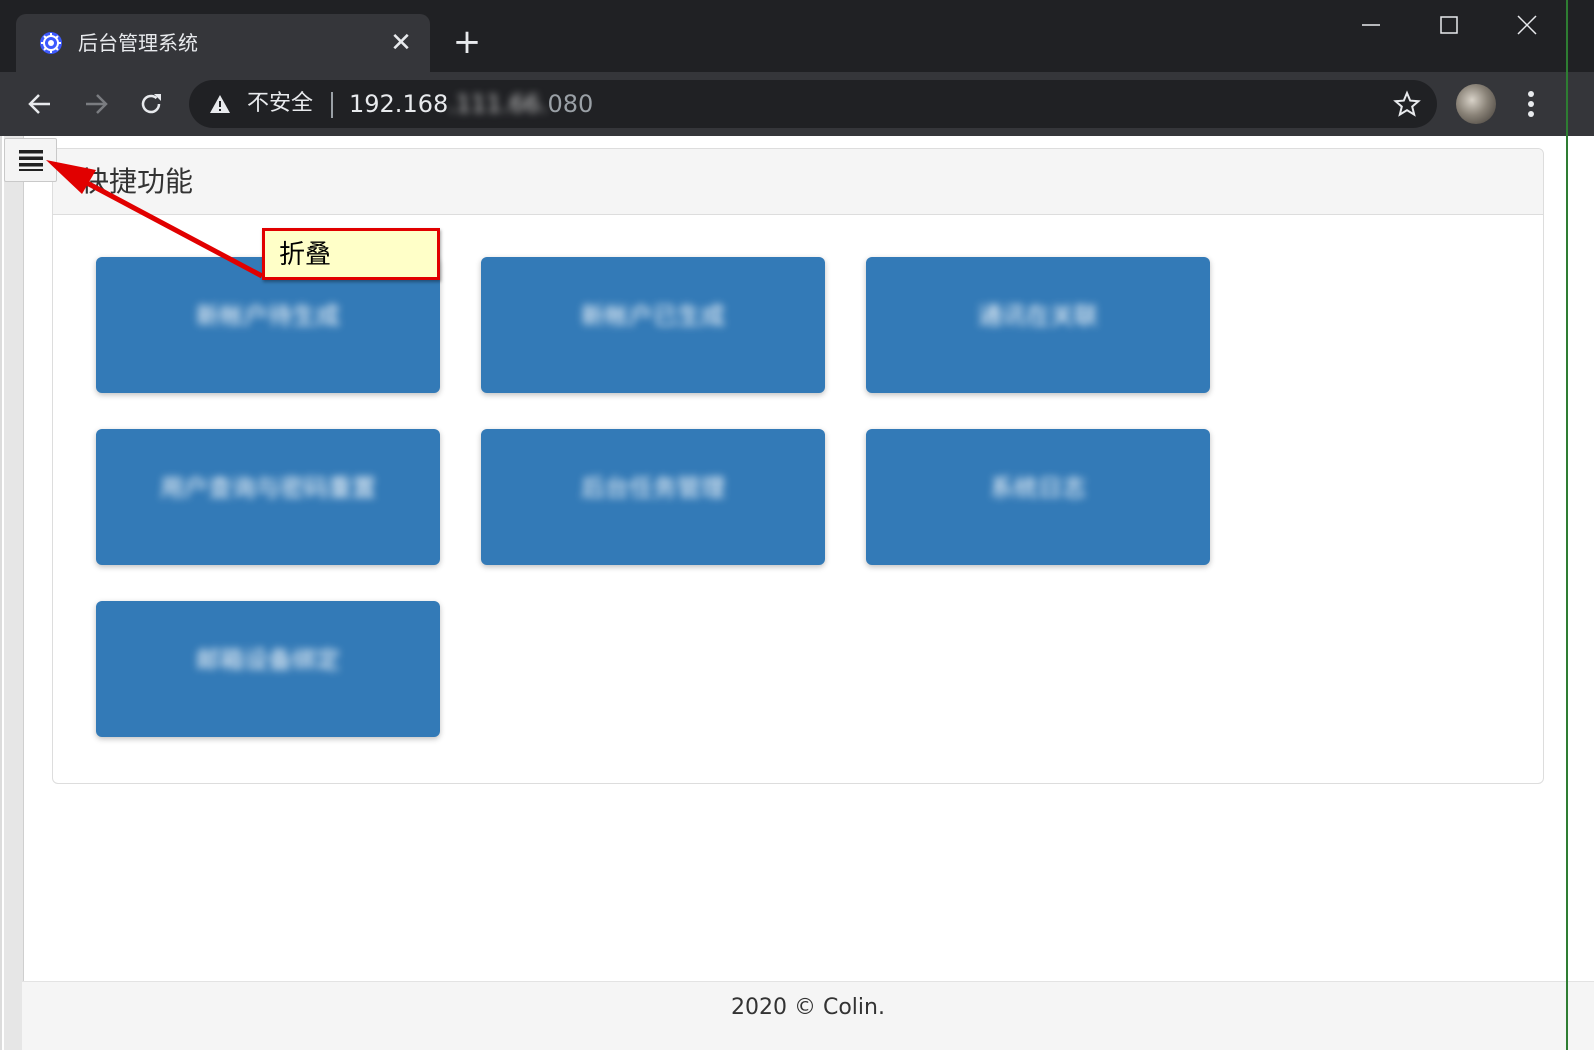  I want to click on arrow-left-icon, so click(39, 104).